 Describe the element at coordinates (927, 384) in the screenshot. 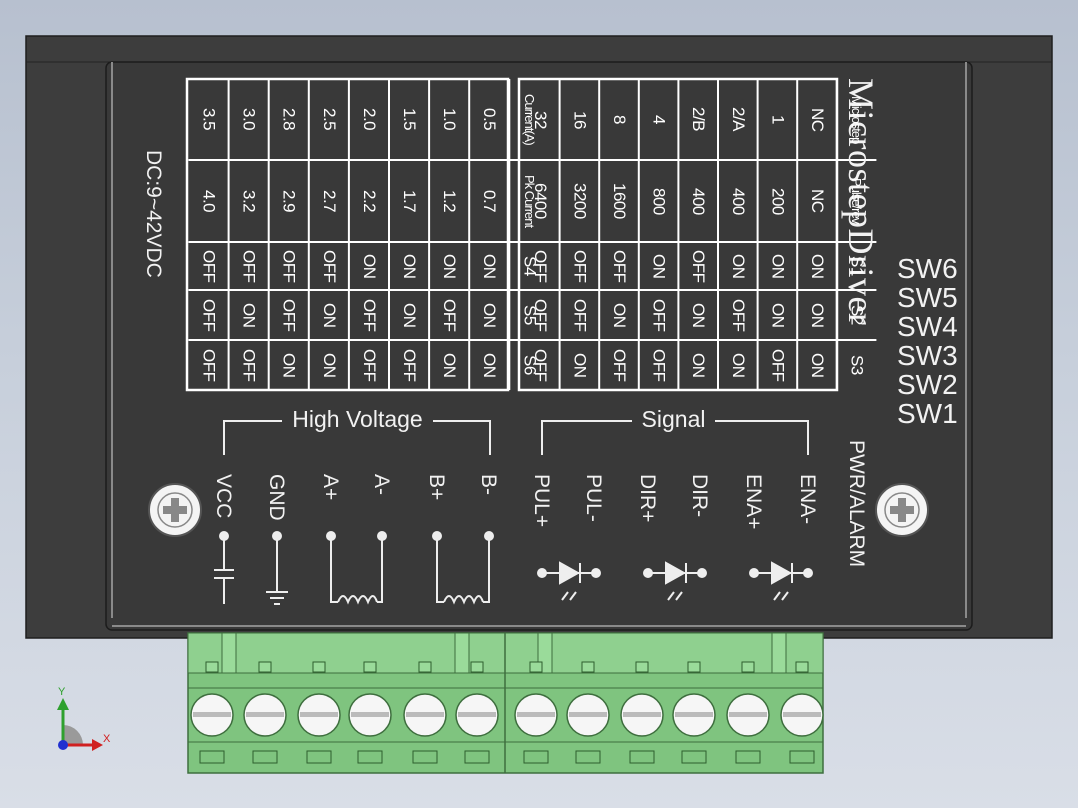

I see `switch-label-sw2: SW2` at that location.